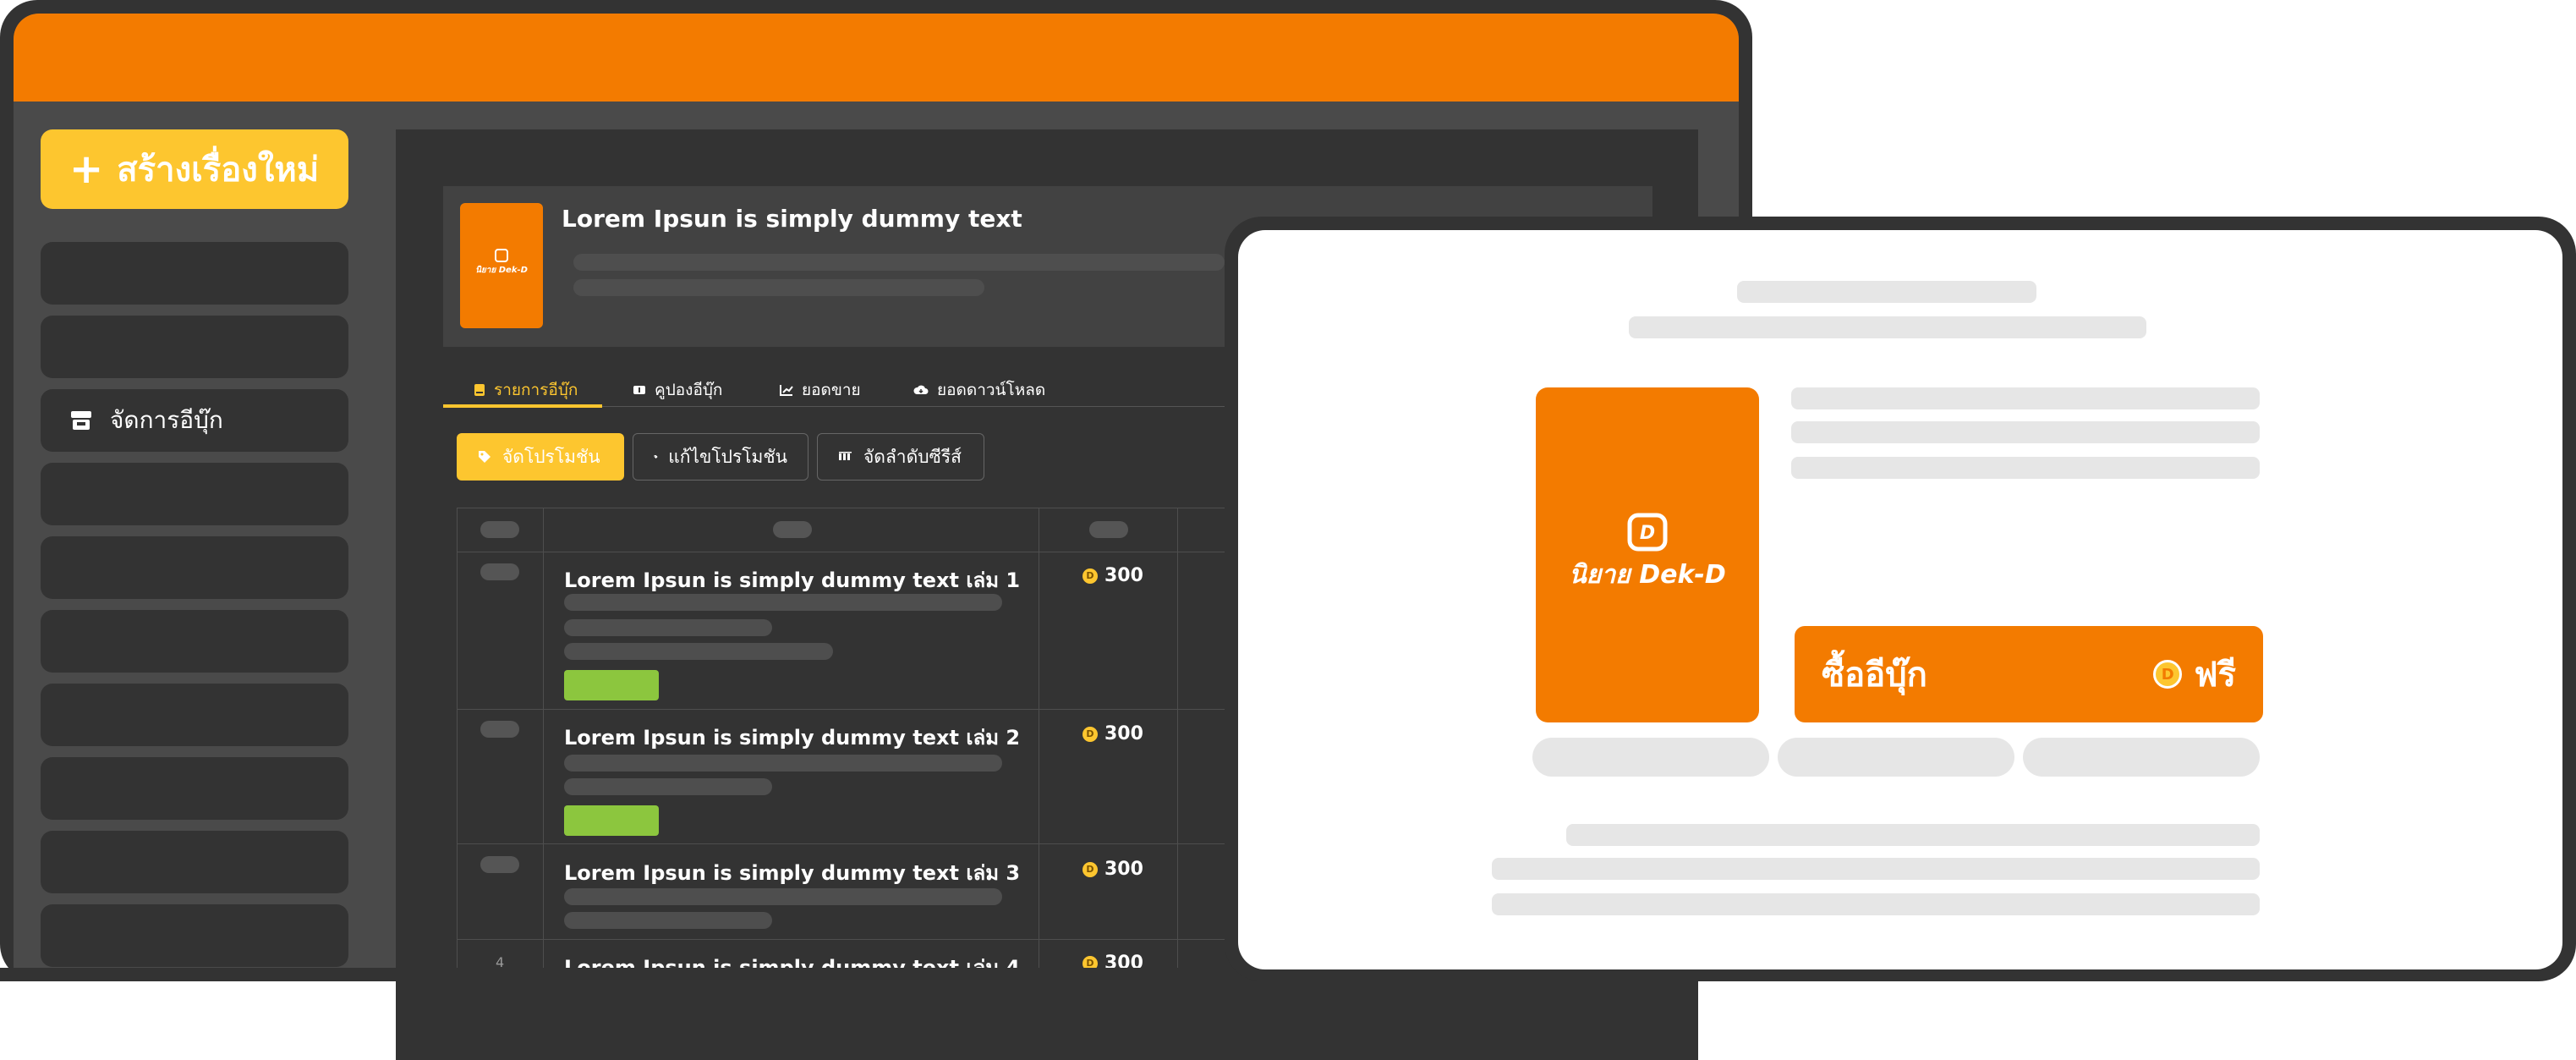  Describe the element at coordinates (639, 390) in the screenshot. I see `coupon-icon` at that location.